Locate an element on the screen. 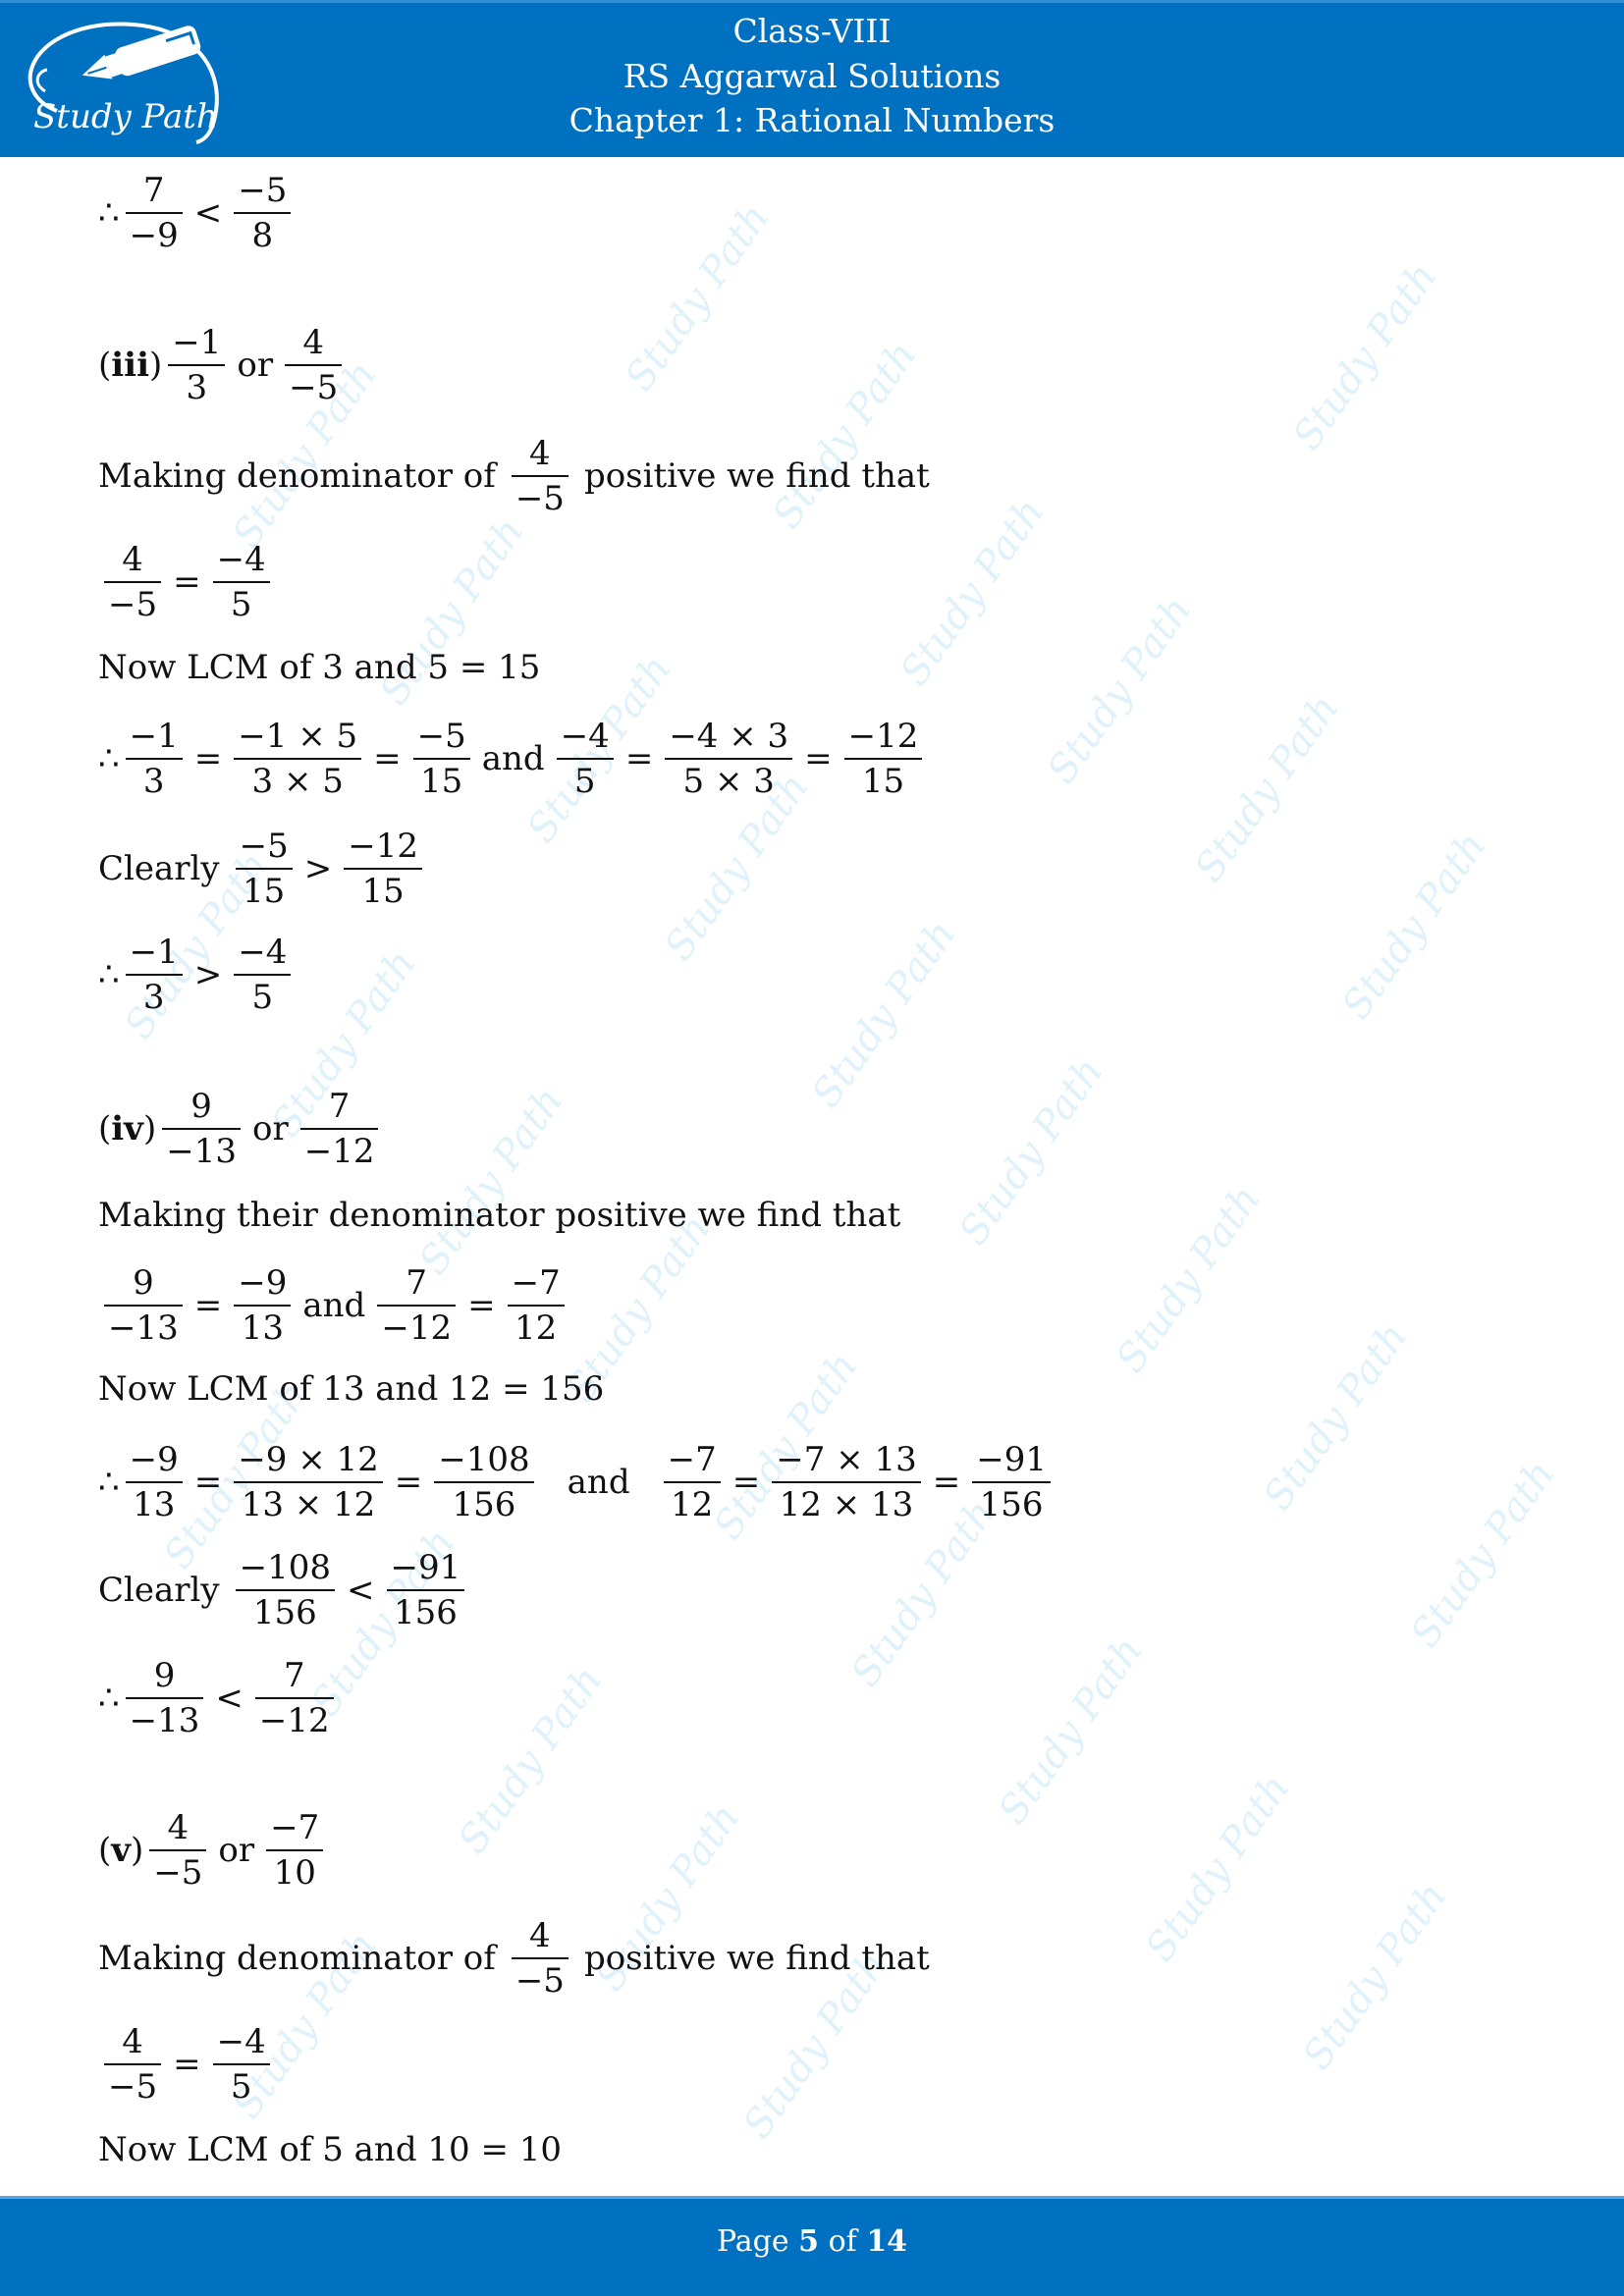 Image resolution: width=1624 pixels, height=2296 pixels. denominator: 13 is located at coordinates (262, 1328).